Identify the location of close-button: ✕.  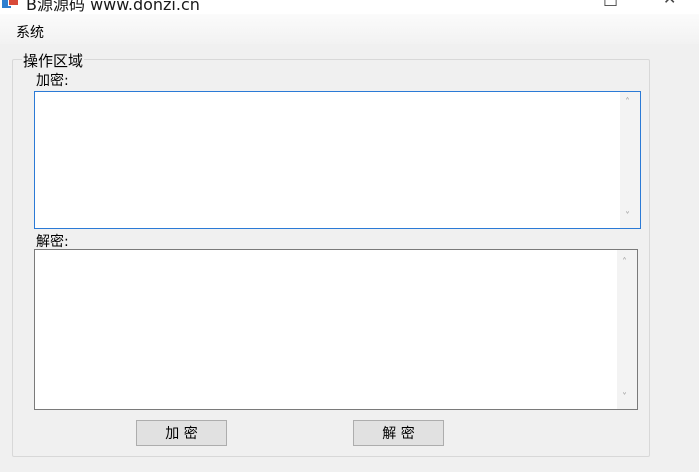
(669, 3).